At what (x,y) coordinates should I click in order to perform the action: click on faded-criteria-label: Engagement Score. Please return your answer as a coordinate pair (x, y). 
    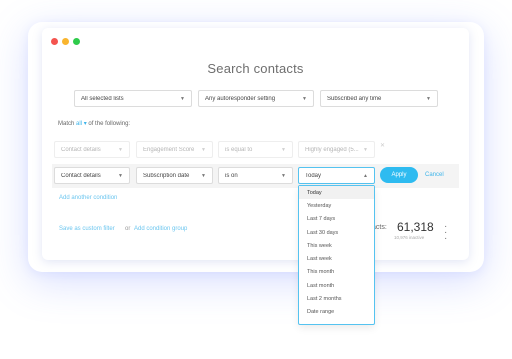
    Looking at the image, I should click on (169, 149).